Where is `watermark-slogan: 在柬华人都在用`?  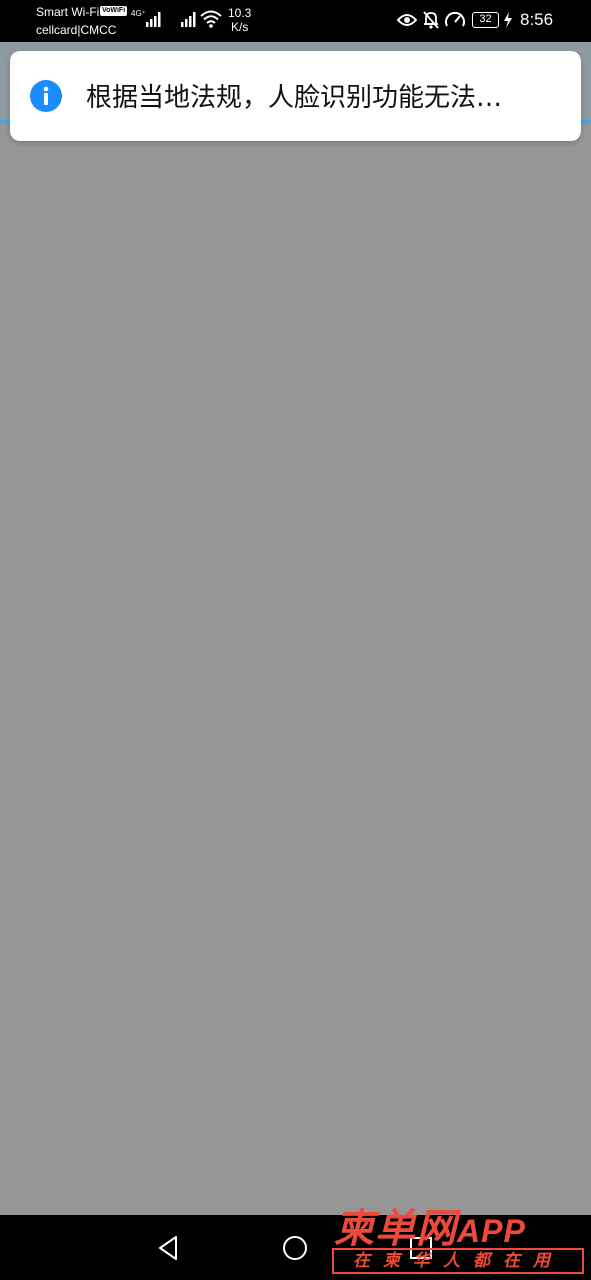 watermark-slogan: 在柬华人都在用 is located at coordinates (458, 1261).